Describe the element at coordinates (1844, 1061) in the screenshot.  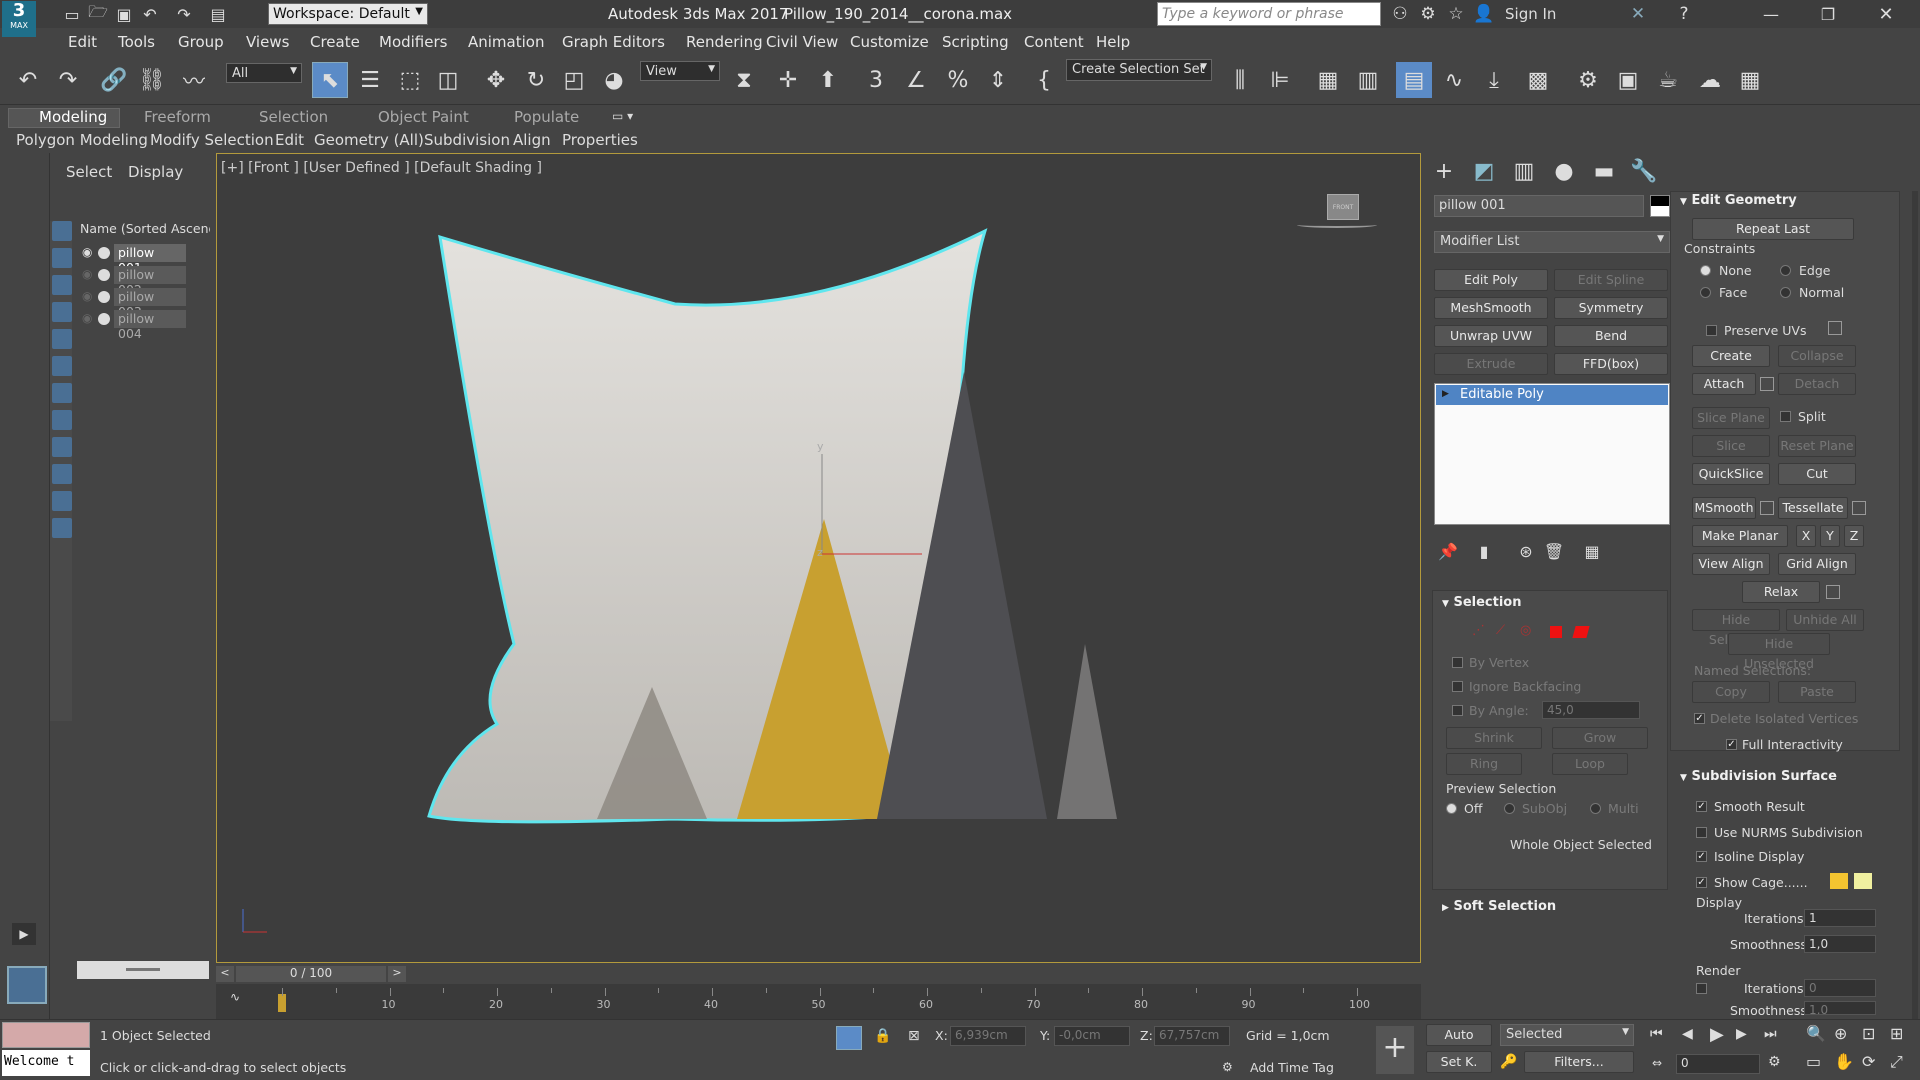
I see `pan-icon: ✋` at that location.